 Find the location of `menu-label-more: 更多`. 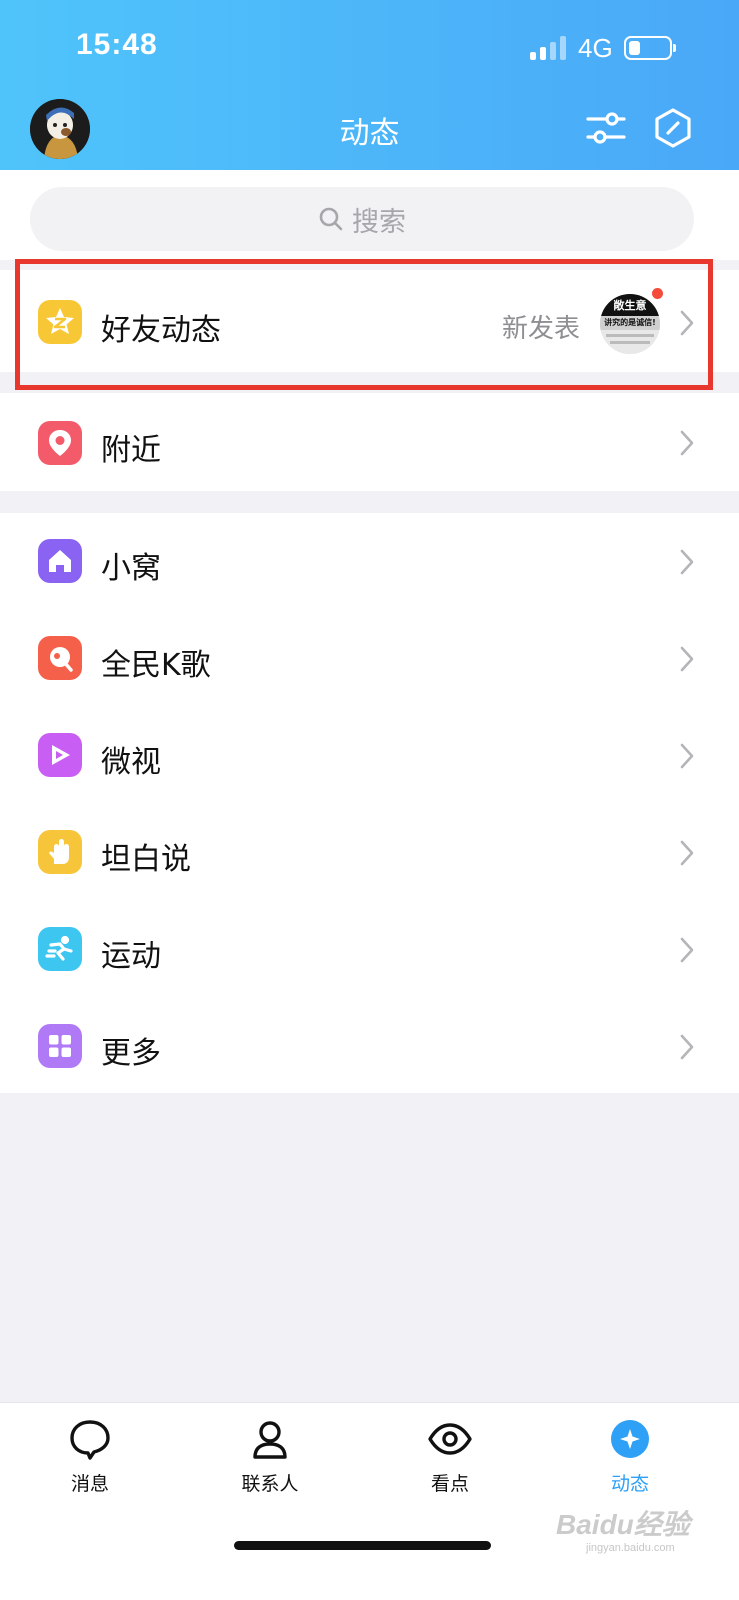

menu-label-more: 更多 is located at coordinates (131, 1053).